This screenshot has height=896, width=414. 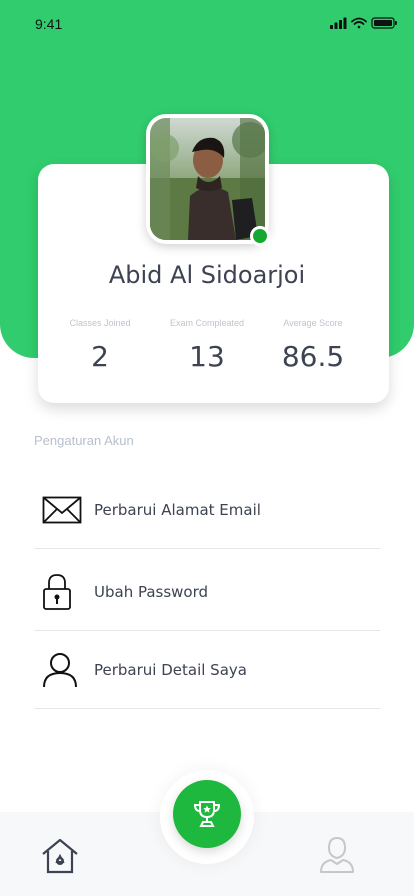 What do you see at coordinates (84, 440) in the screenshot?
I see `settings-section-title: Pengaturan Akun` at bounding box center [84, 440].